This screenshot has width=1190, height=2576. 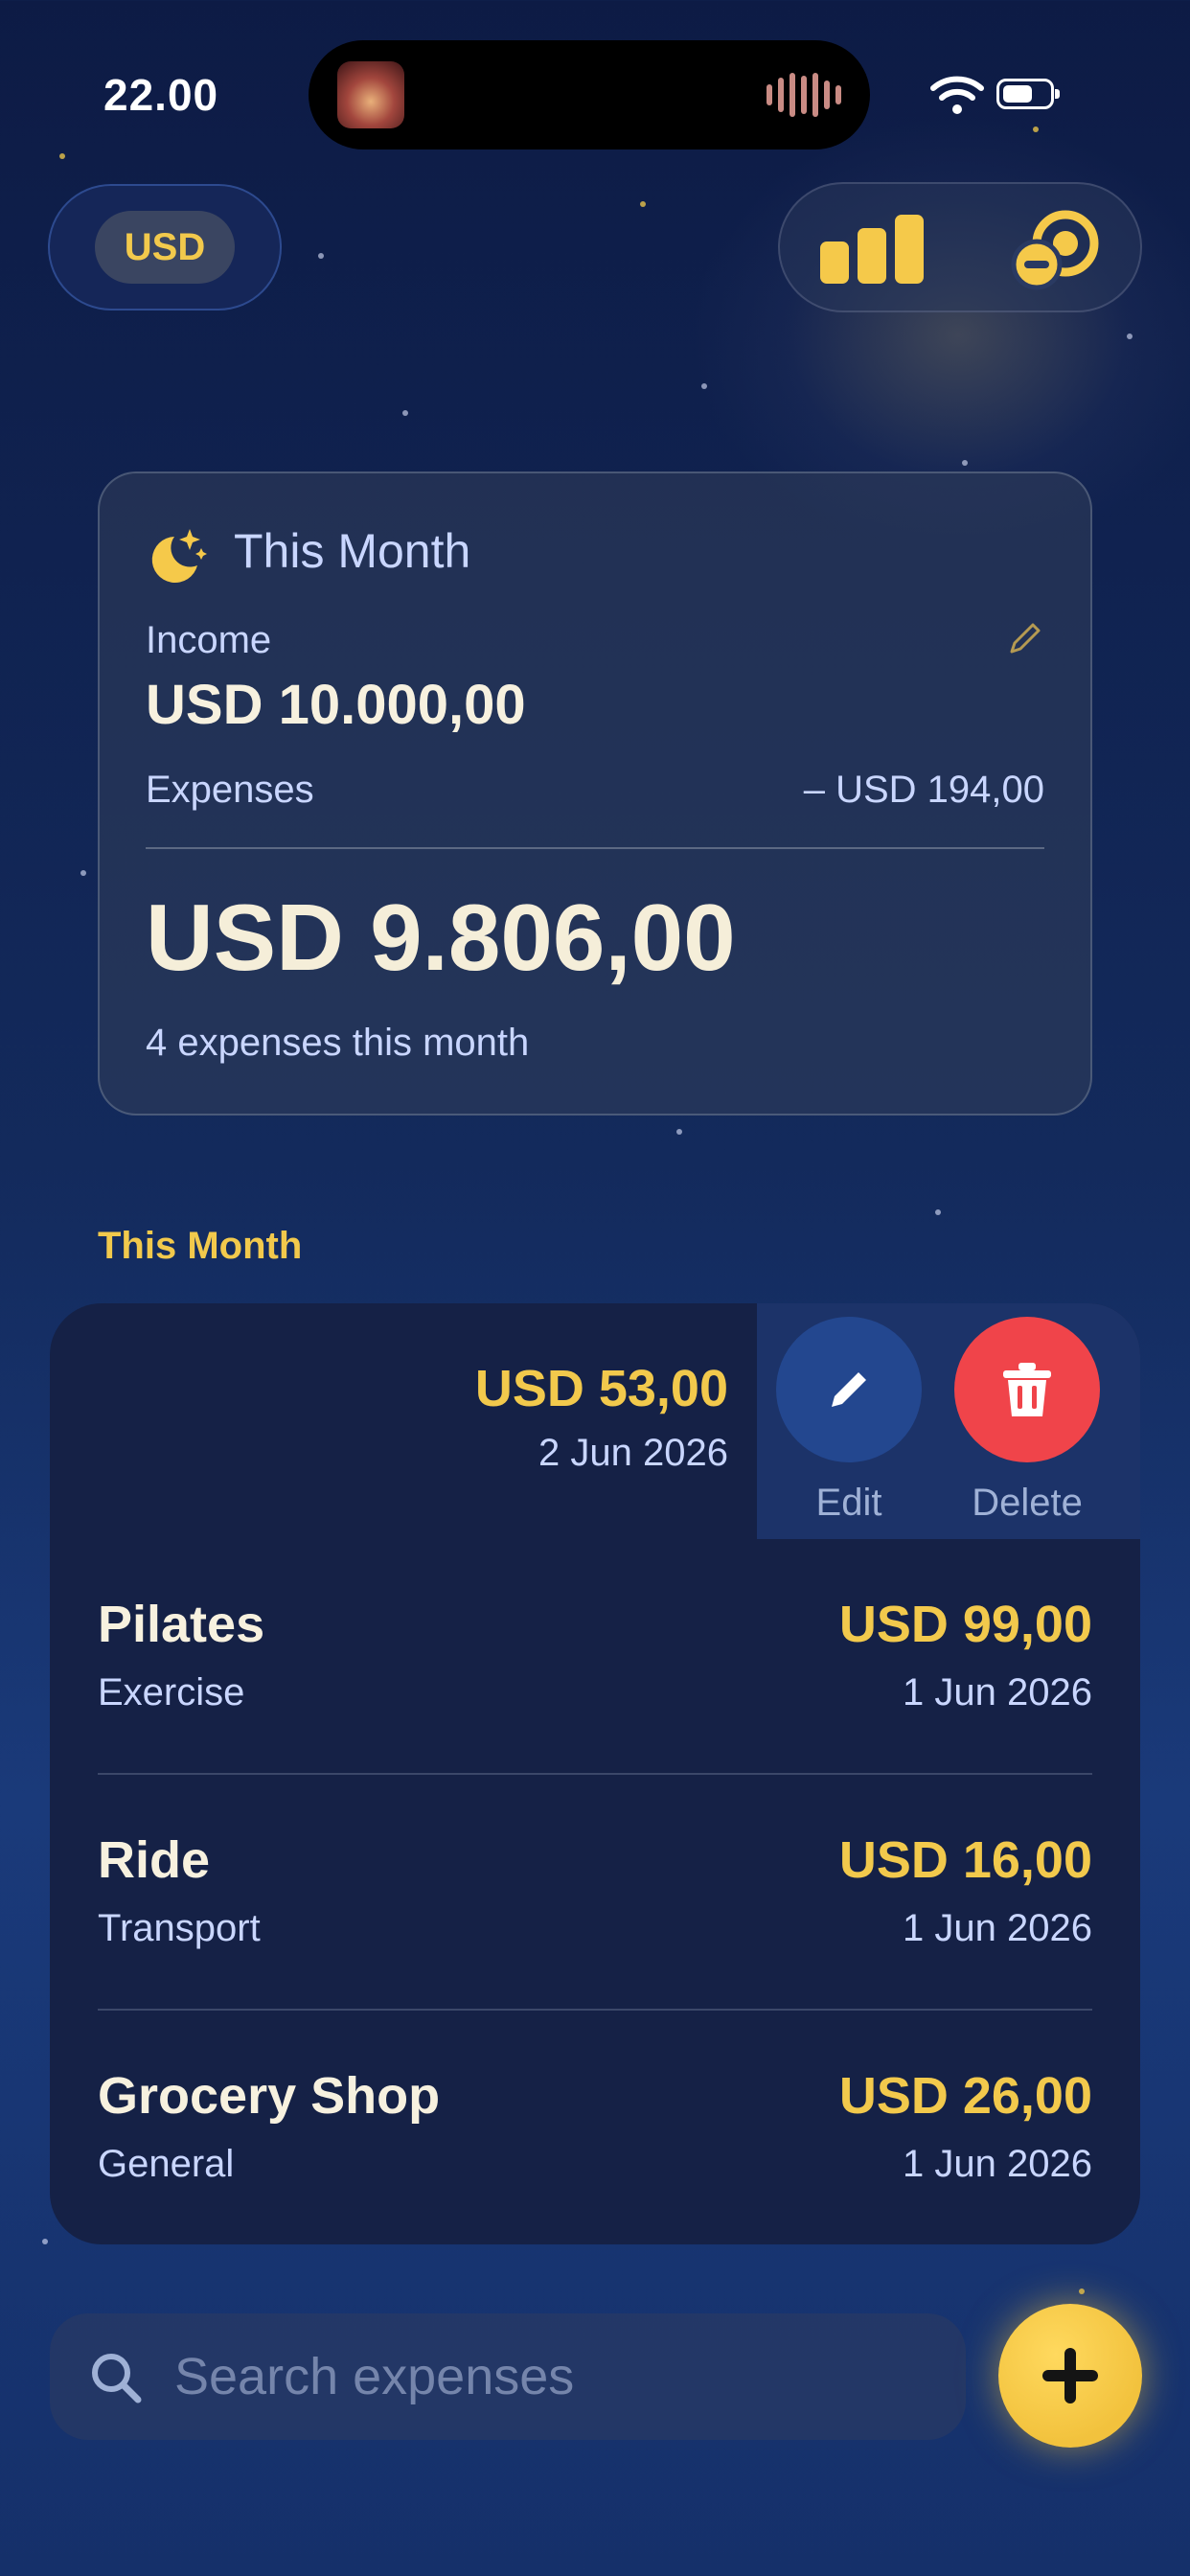 I want to click on expense-category: General, so click(x=167, y=2164).